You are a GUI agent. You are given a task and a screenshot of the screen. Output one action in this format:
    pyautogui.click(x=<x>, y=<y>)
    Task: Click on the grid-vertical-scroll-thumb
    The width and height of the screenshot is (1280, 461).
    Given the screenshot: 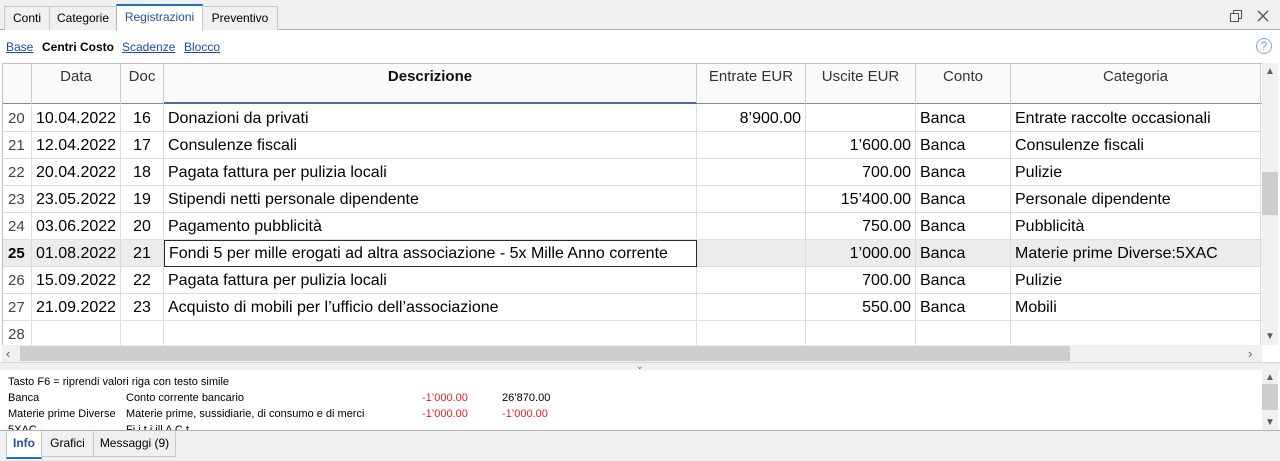 What is the action you would take?
    pyautogui.click(x=1270, y=193)
    